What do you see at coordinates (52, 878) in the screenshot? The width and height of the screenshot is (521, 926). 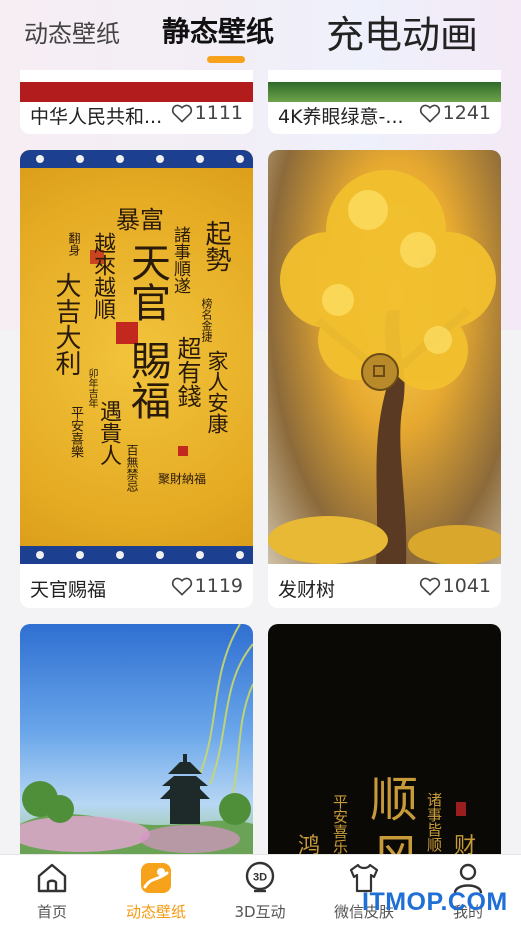 I see `home-icon` at bounding box center [52, 878].